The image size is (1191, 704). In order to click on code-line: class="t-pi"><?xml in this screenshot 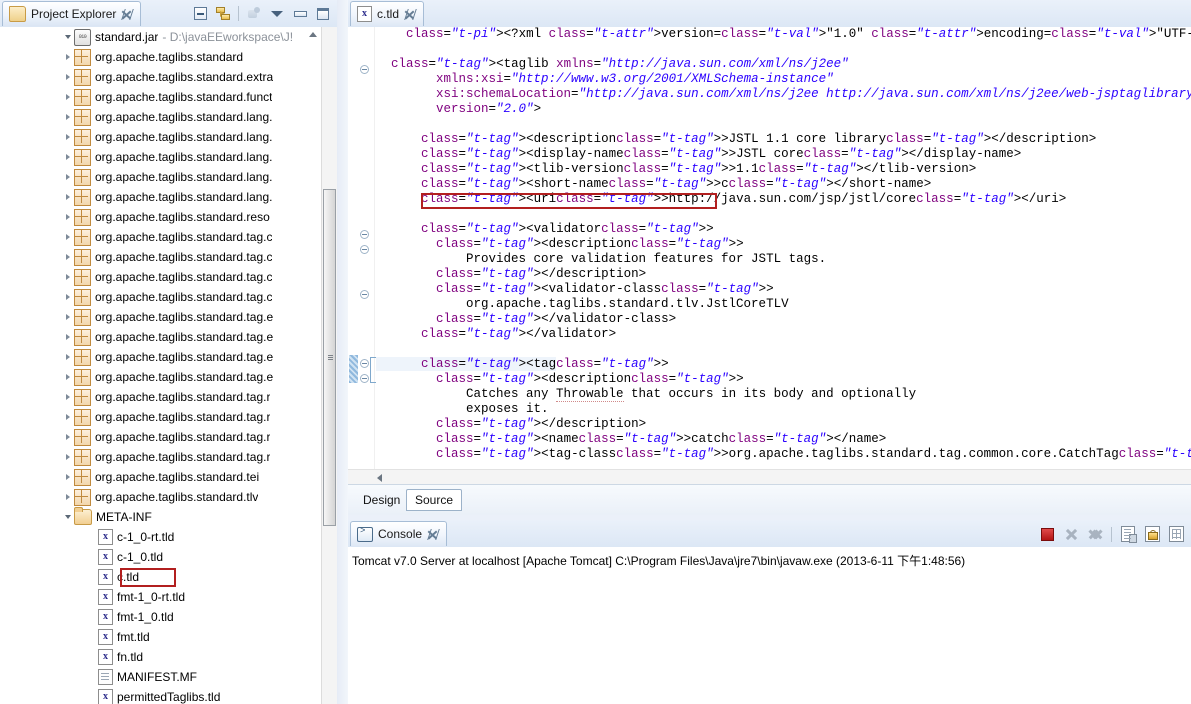, I will do `click(474, 34)`.